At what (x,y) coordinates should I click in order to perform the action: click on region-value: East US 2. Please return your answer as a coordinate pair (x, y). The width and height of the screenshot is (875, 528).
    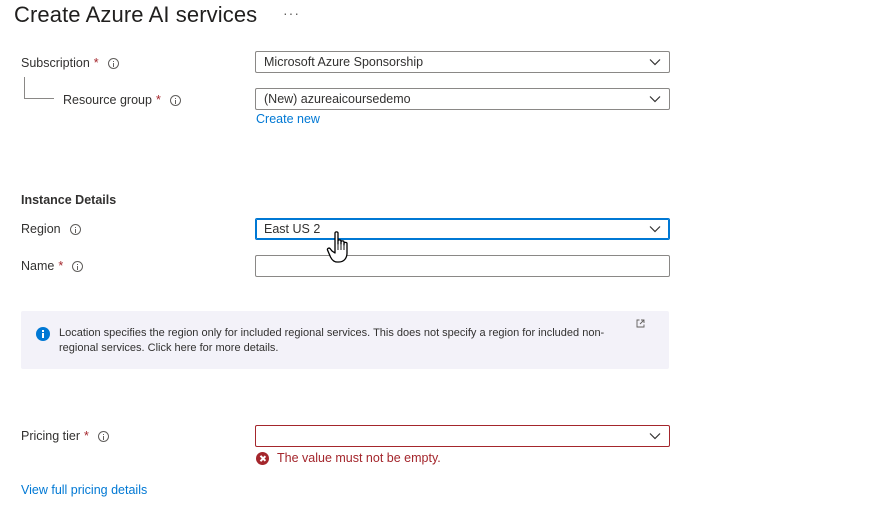
    Looking at the image, I should click on (292, 229).